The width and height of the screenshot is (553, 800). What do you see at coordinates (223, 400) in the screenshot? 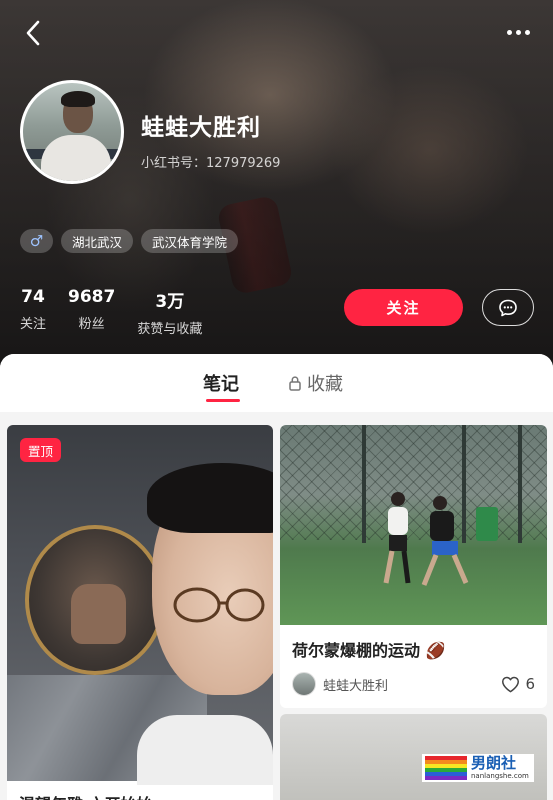
I see `tab-indicator` at bounding box center [223, 400].